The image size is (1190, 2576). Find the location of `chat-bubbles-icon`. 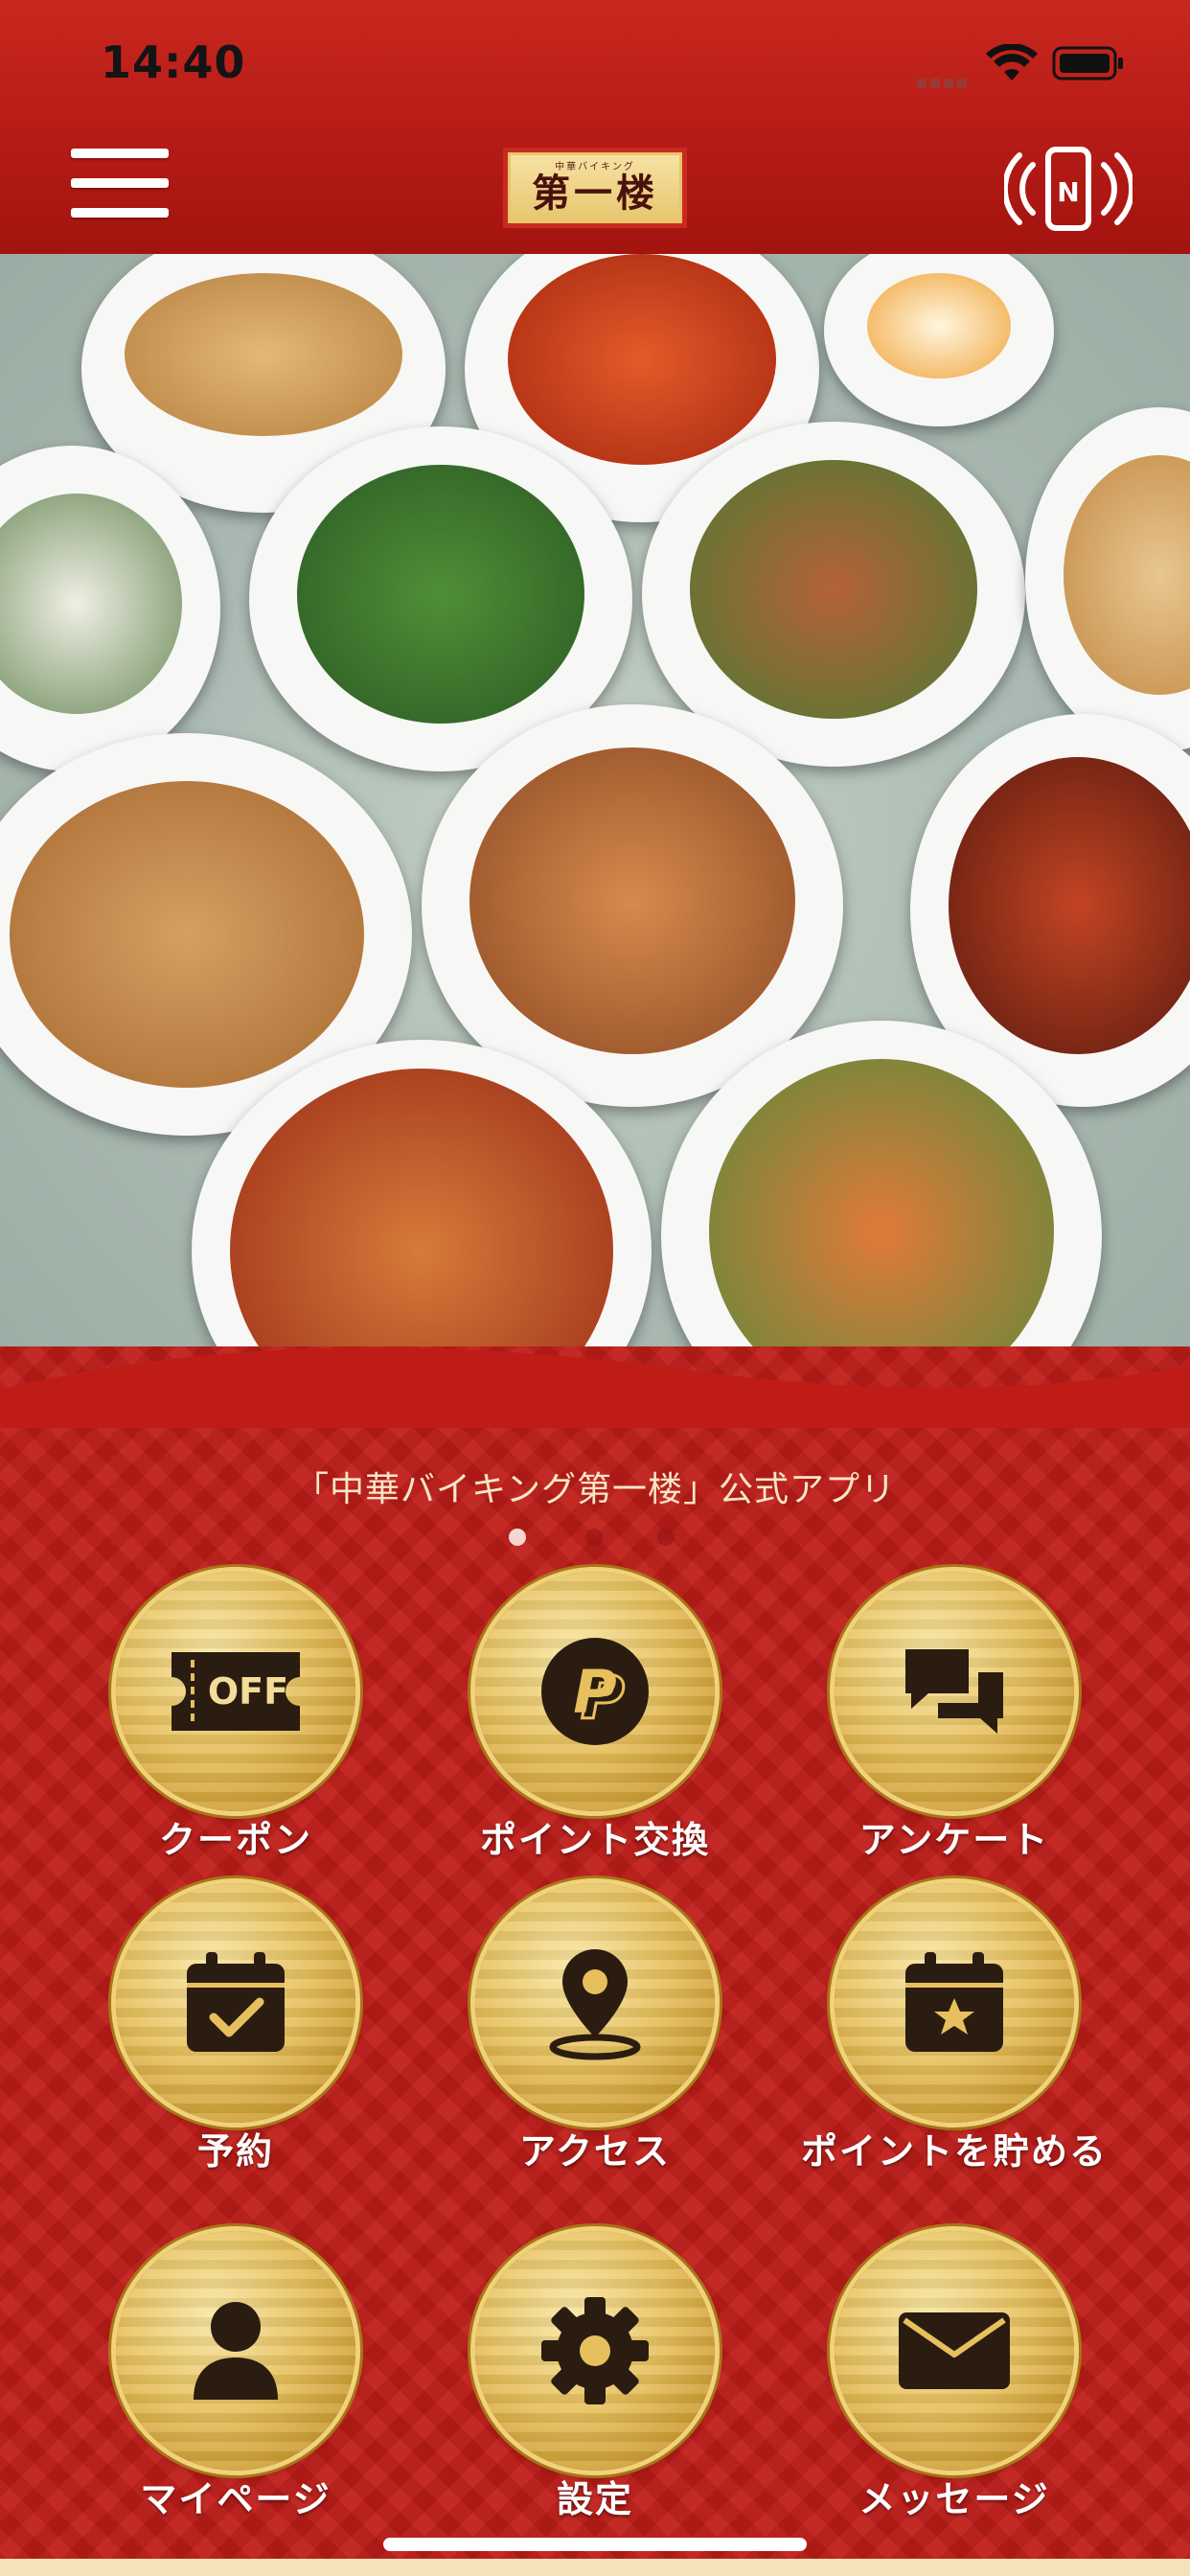

chat-bubbles-icon is located at coordinates (954, 1691).